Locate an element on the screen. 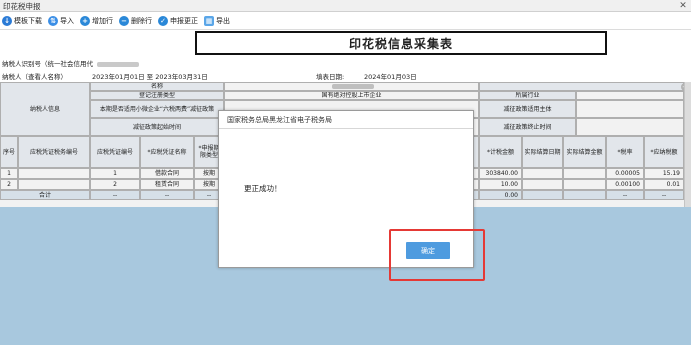  close-icon: ✕ is located at coordinates (683, 6).